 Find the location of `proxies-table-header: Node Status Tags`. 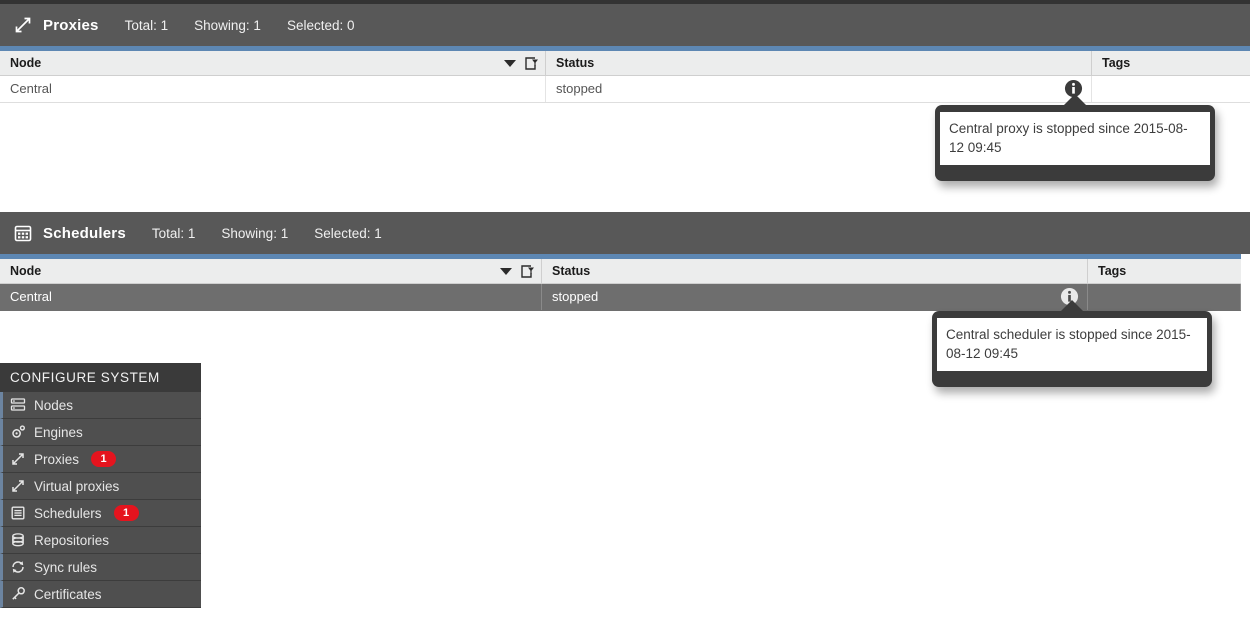

proxies-table-header: Node Status Tags is located at coordinates (625, 63).